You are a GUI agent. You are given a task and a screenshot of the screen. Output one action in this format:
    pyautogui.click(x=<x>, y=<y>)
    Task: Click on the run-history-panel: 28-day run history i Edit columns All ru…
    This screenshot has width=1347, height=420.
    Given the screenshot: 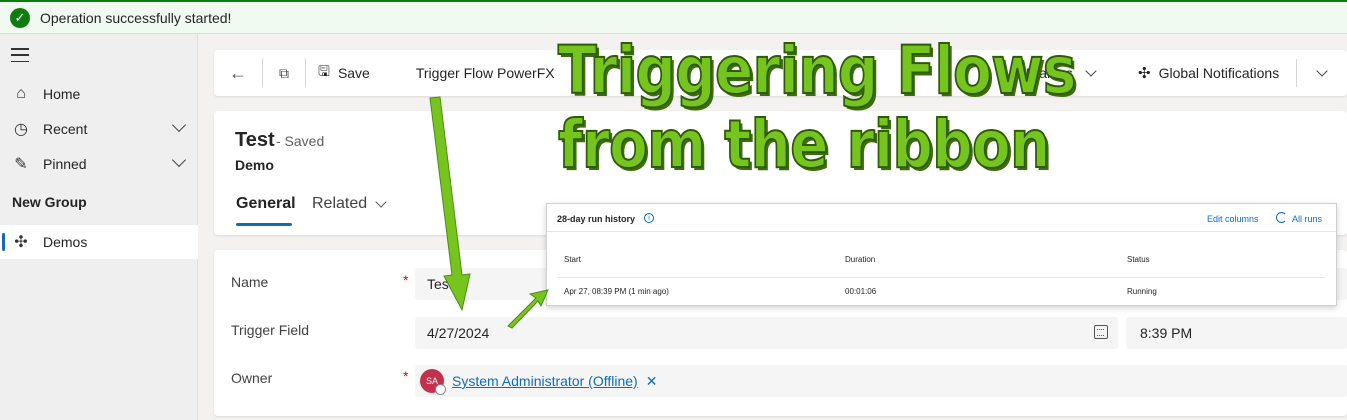 What is the action you would take?
    pyautogui.click(x=941, y=254)
    